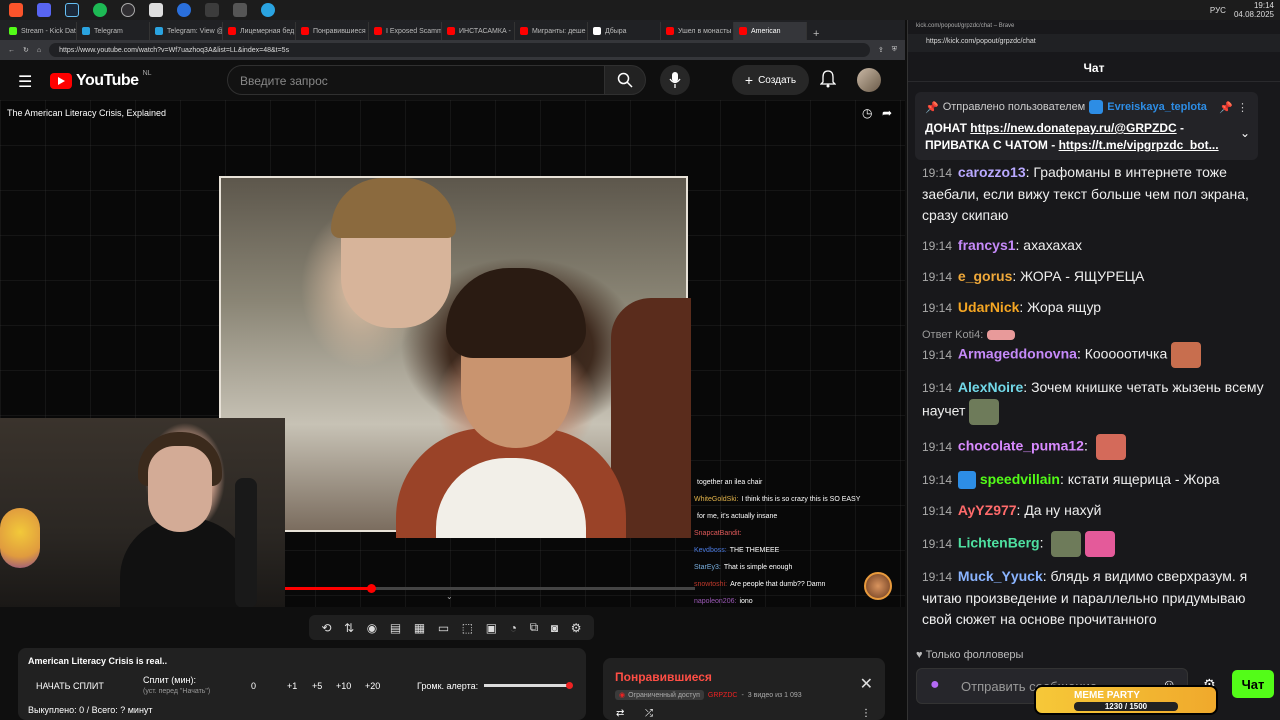 The height and width of the screenshot is (720, 1280). Describe the element at coordinates (723, 695) in the screenshot. I see `playlist-owner: GRPZDC` at that location.